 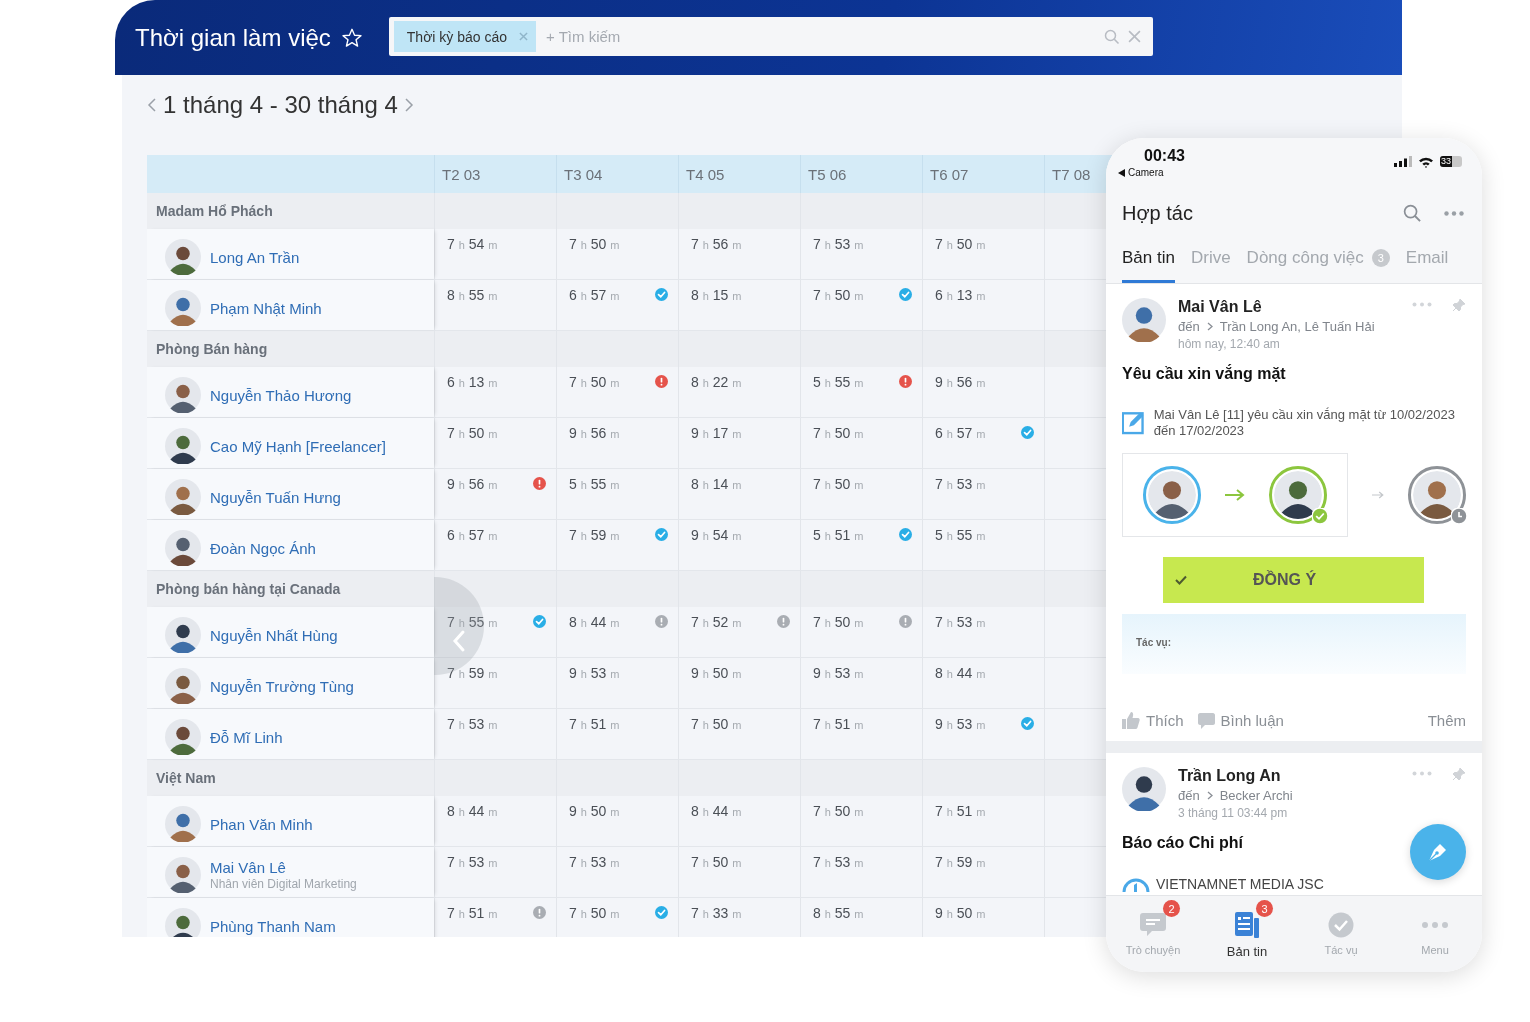 What do you see at coordinates (1426, 162) in the screenshot?
I see `wifi-icon` at bounding box center [1426, 162].